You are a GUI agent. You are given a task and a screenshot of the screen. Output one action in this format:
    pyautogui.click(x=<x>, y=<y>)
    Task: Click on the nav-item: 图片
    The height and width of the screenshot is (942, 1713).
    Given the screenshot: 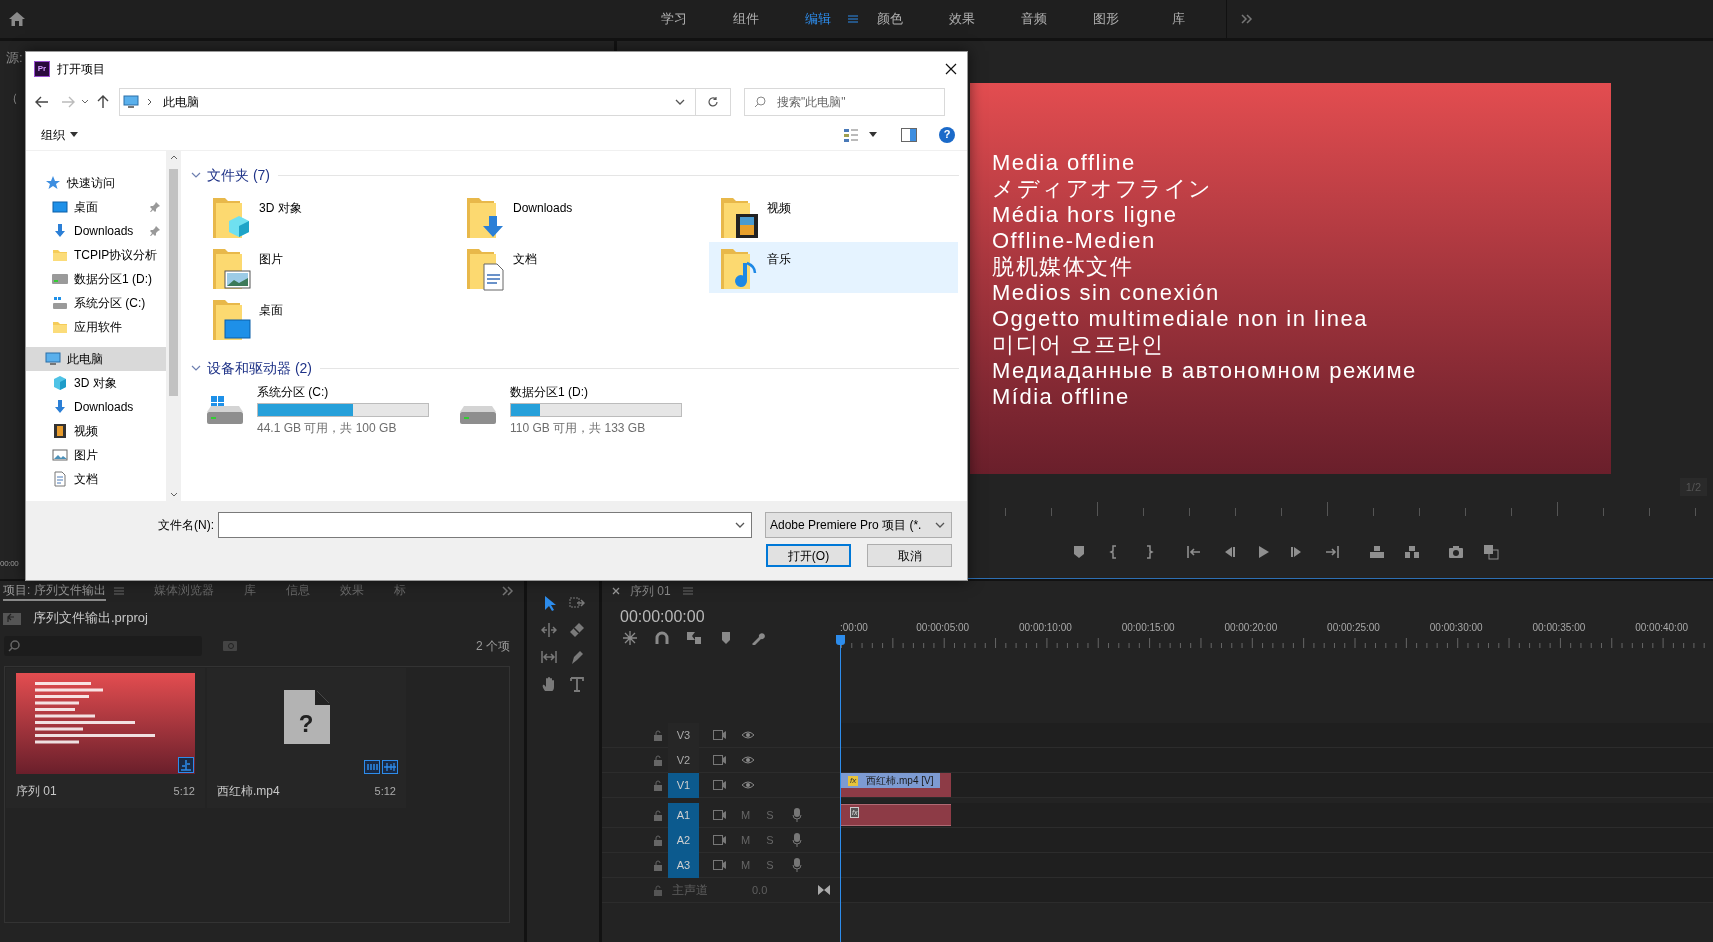 What is the action you would take?
    pyautogui.click(x=96, y=455)
    